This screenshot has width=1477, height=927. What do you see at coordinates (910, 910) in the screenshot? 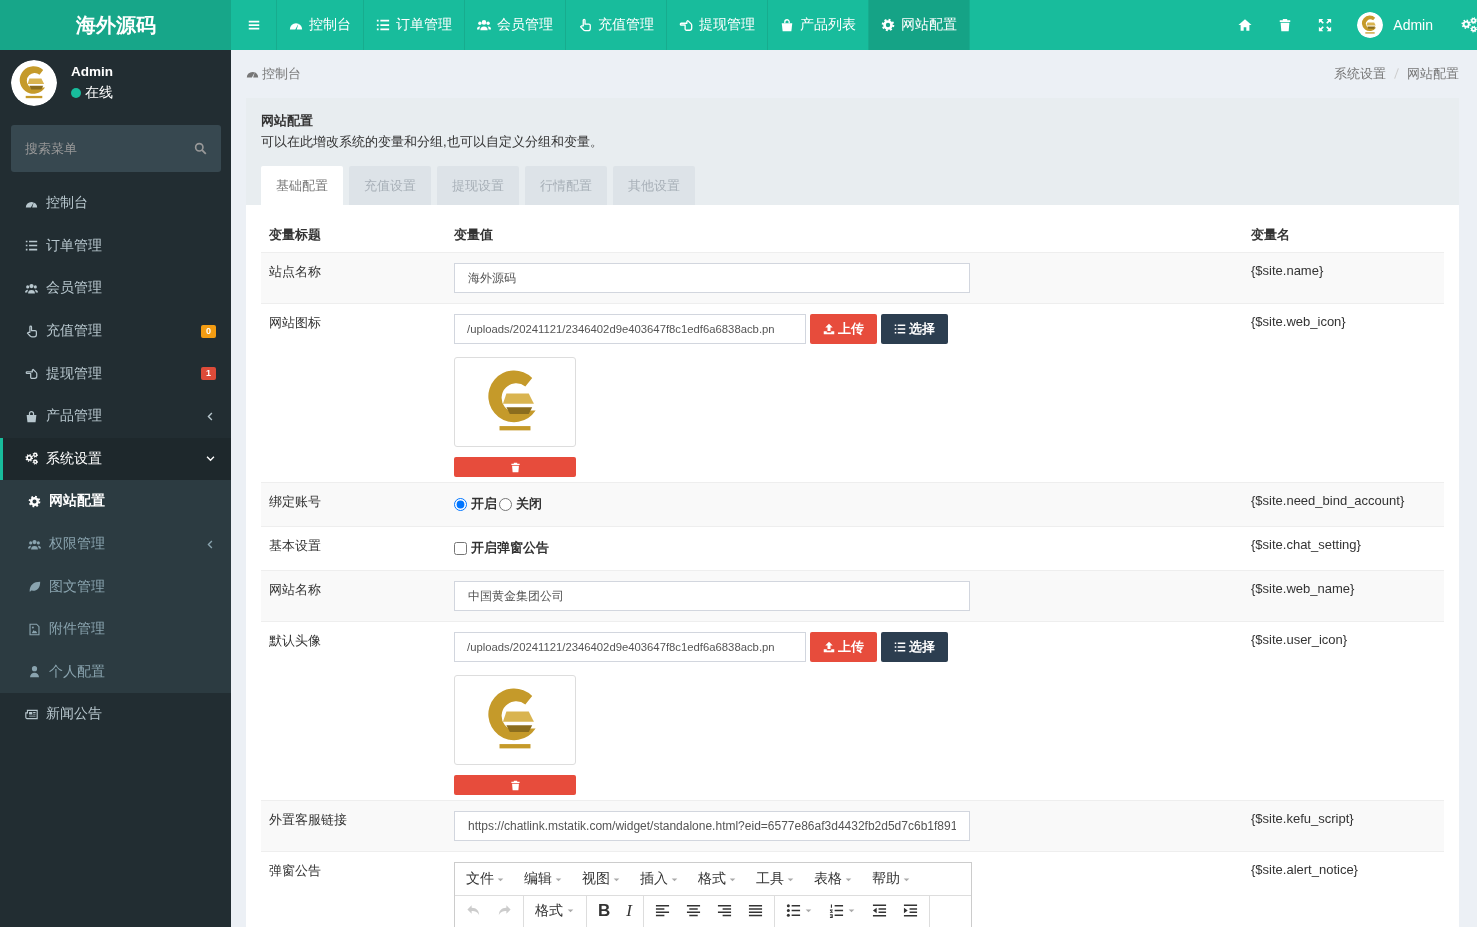
I see `indent-icon` at bounding box center [910, 910].